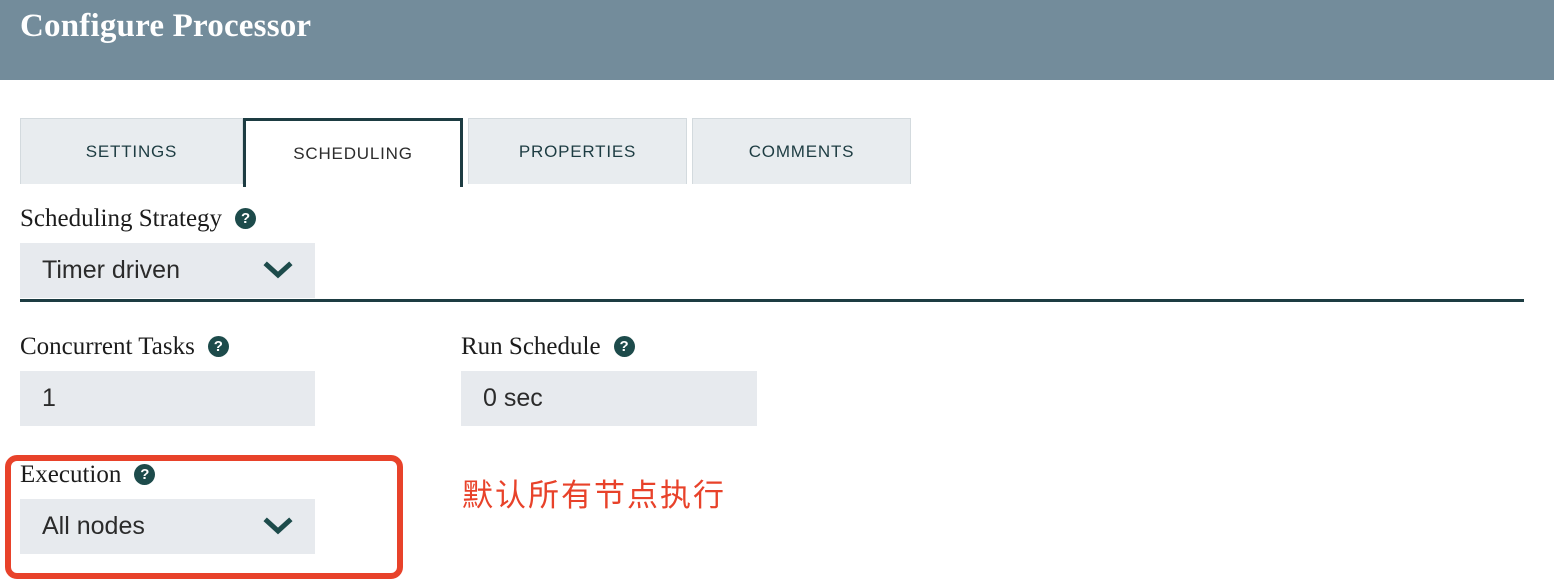 The height and width of the screenshot is (586, 1554). Describe the element at coordinates (609, 398) in the screenshot. I see `run-schedule-input: 0 sec` at that location.